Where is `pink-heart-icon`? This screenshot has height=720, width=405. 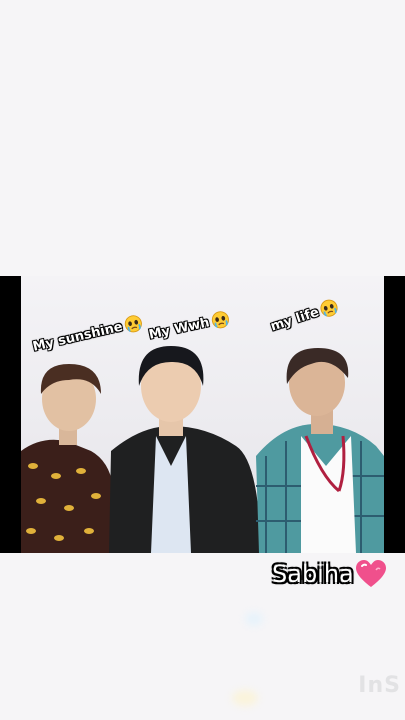 pink-heart-icon is located at coordinates (370, 573).